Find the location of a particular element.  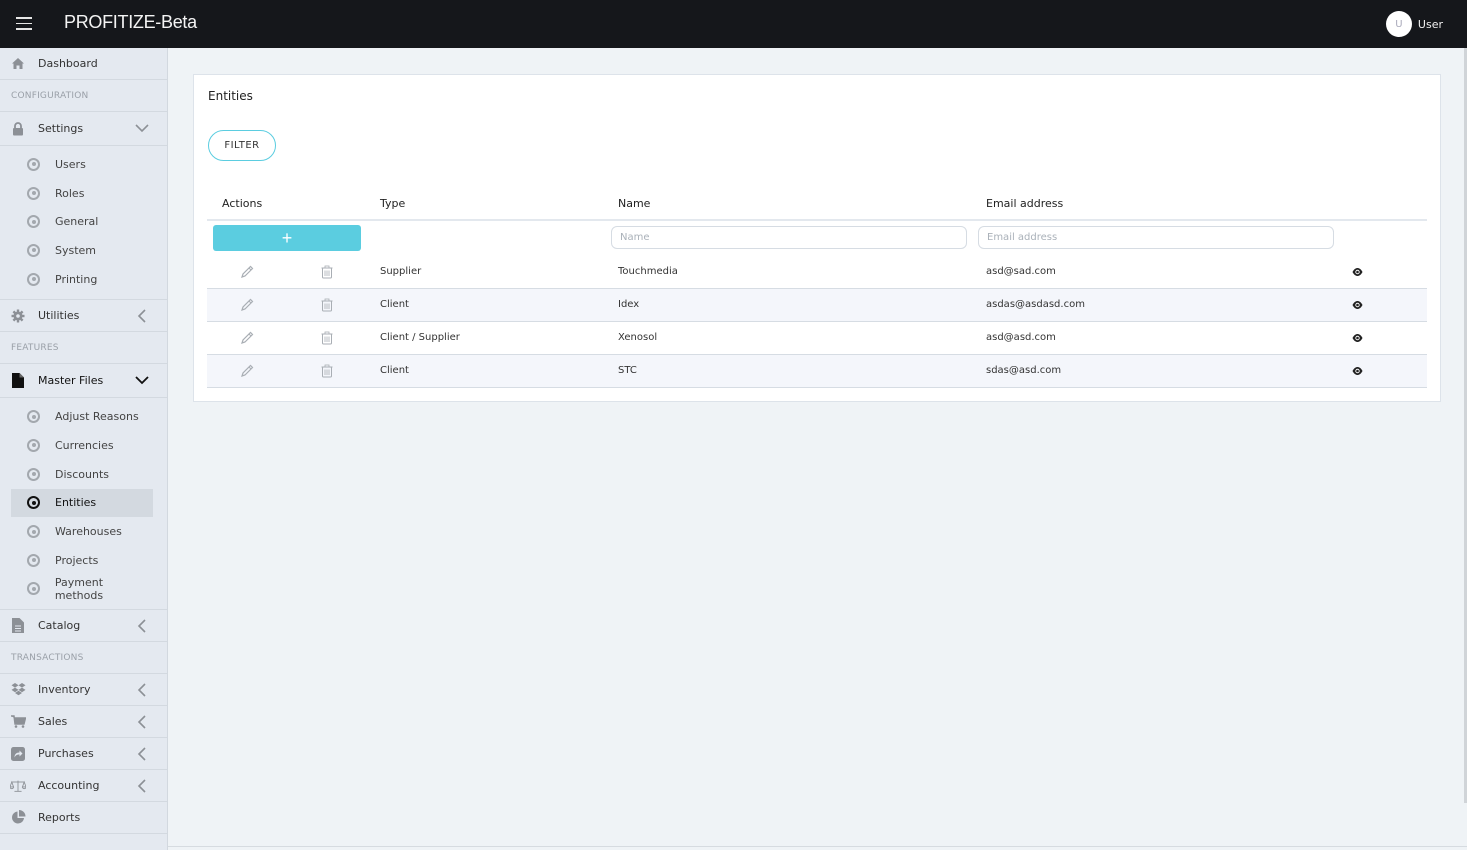

sidebar-item-projects: Projects is located at coordinates (82, 560).